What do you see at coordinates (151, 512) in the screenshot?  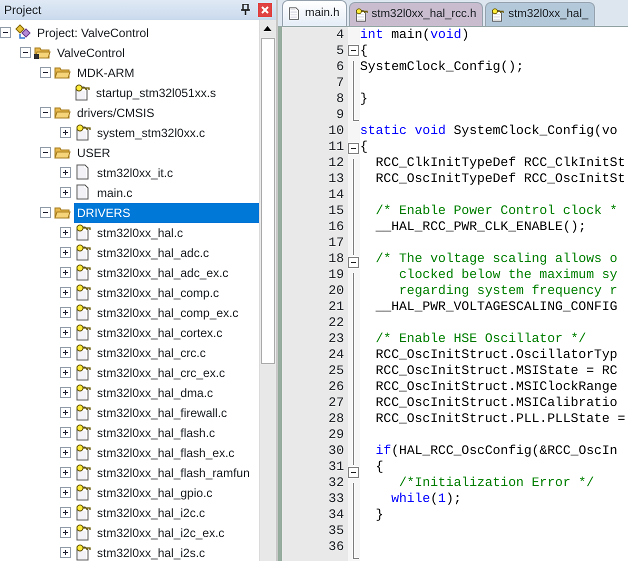 I see `tree-item: stm32l0xx_hal_i2c.c` at bounding box center [151, 512].